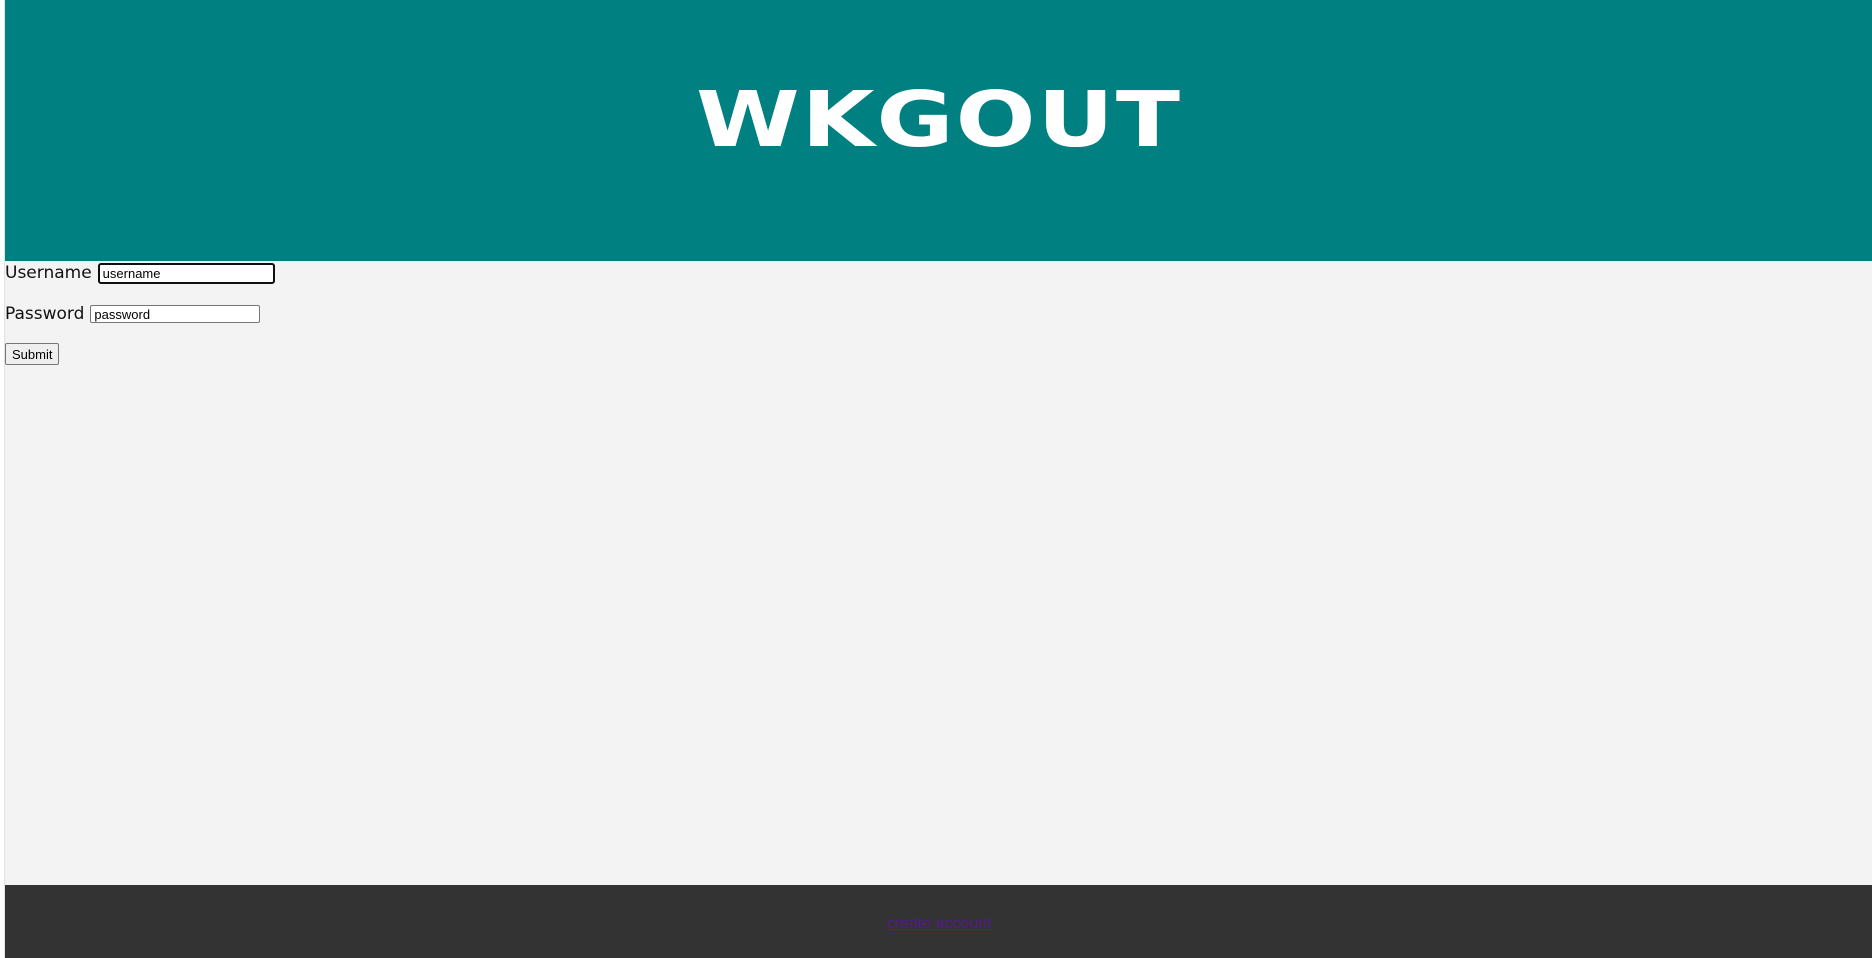 The height and width of the screenshot is (958, 1872). What do you see at coordinates (938, 120) in the screenshot?
I see `site-logo: WKGOUT` at bounding box center [938, 120].